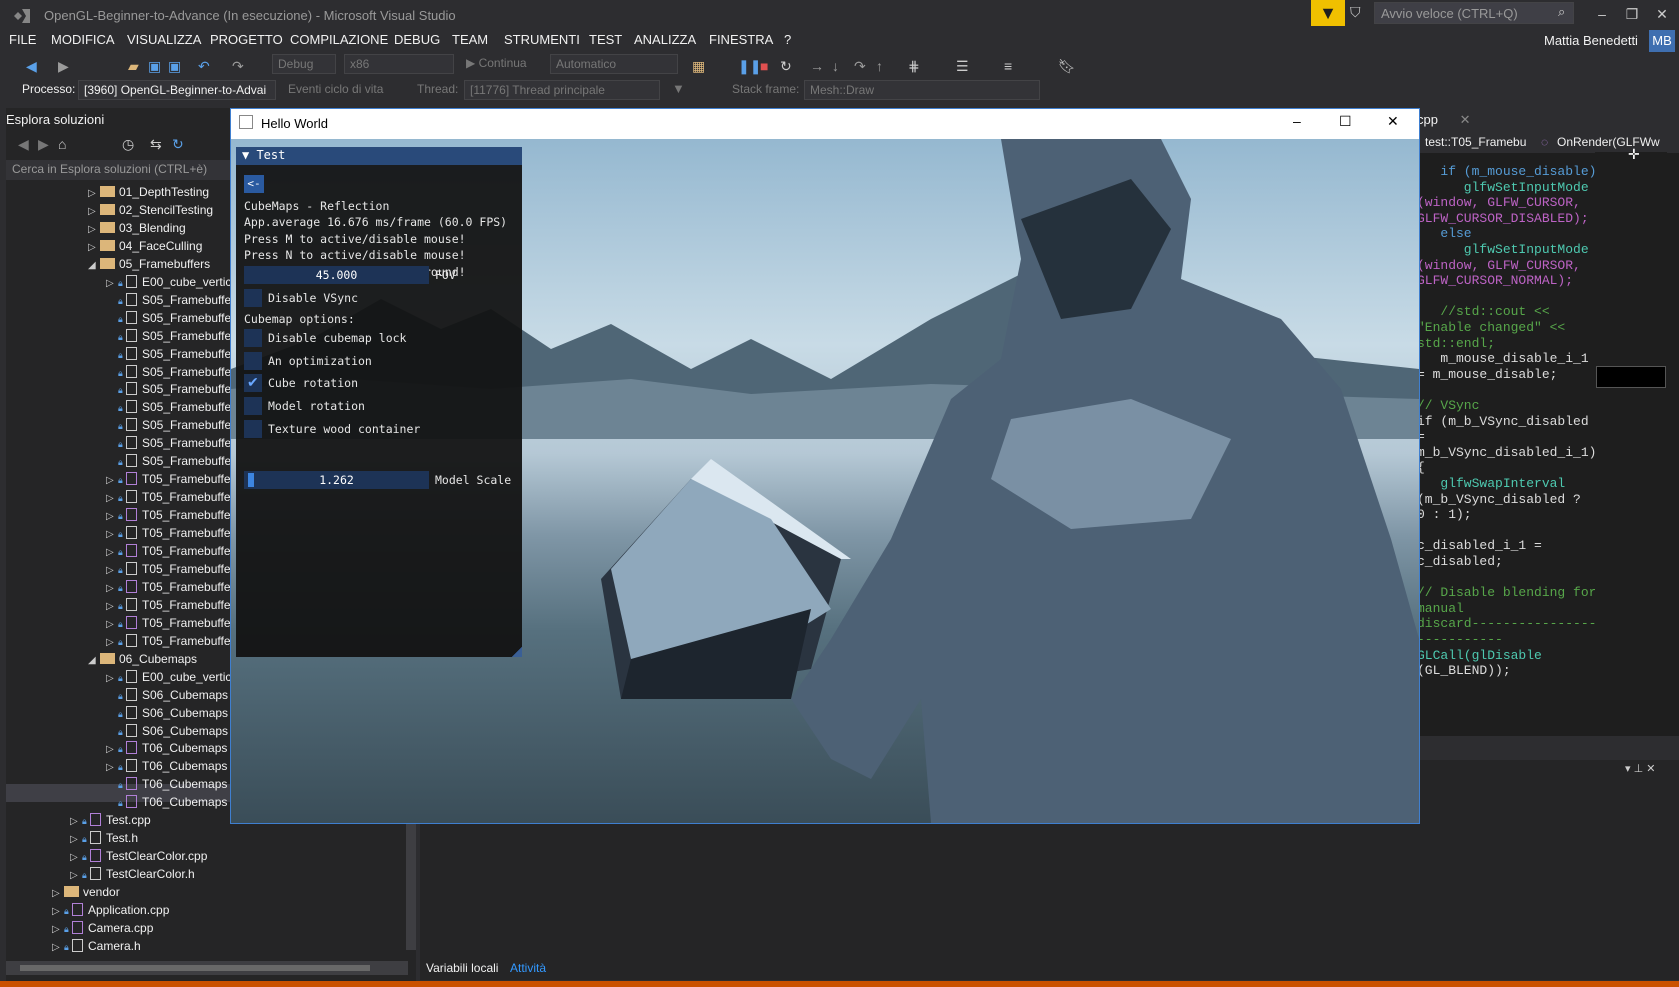 This screenshot has height=987, width=1679. What do you see at coordinates (1355, 12) in the screenshot?
I see `notifications-icon: ⛉` at bounding box center [1355, 12].